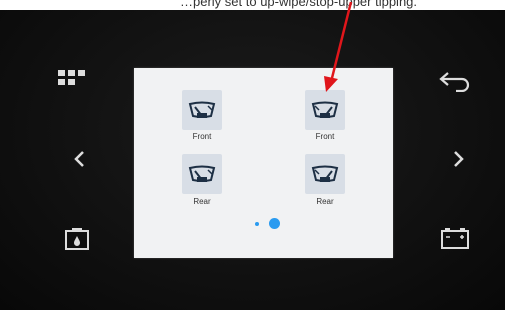  I want to click on chevron-right-icon, so click(459, 159).